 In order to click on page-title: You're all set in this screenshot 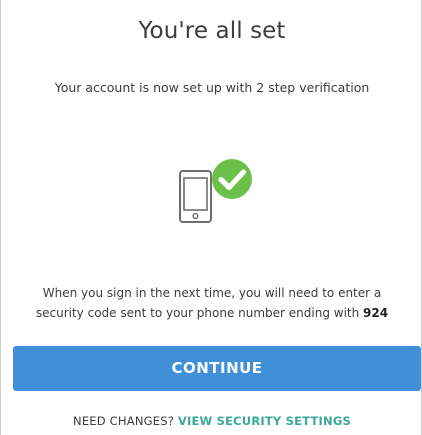, I will do `click(212, 31)`.